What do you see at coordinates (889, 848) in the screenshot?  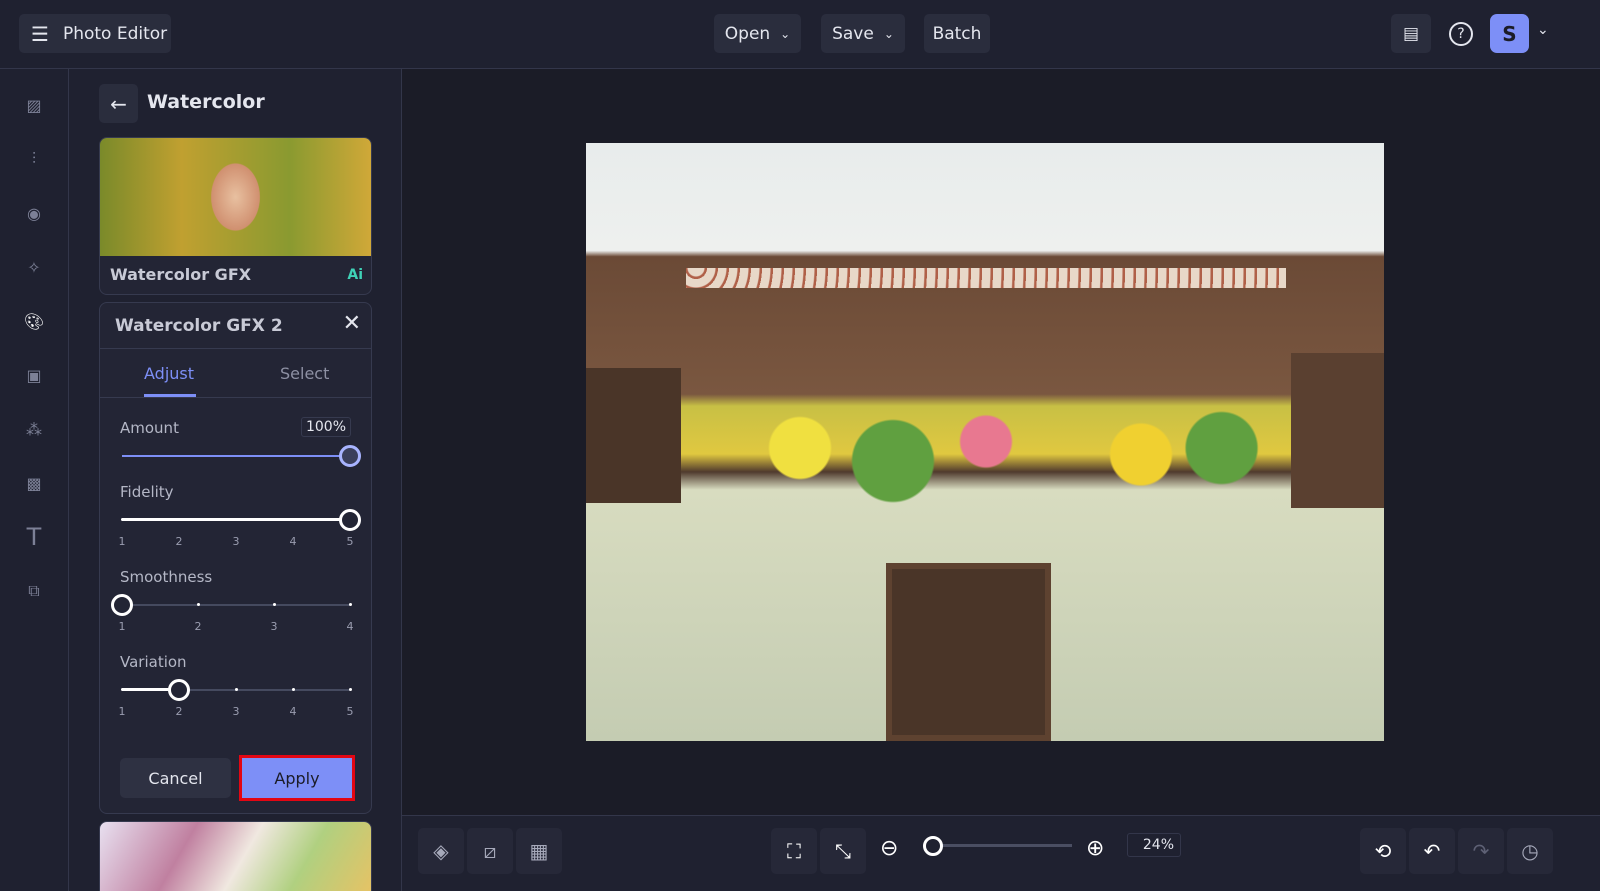 I see `zoom-out-icon: ⊖` at bounding box center [889, 848].